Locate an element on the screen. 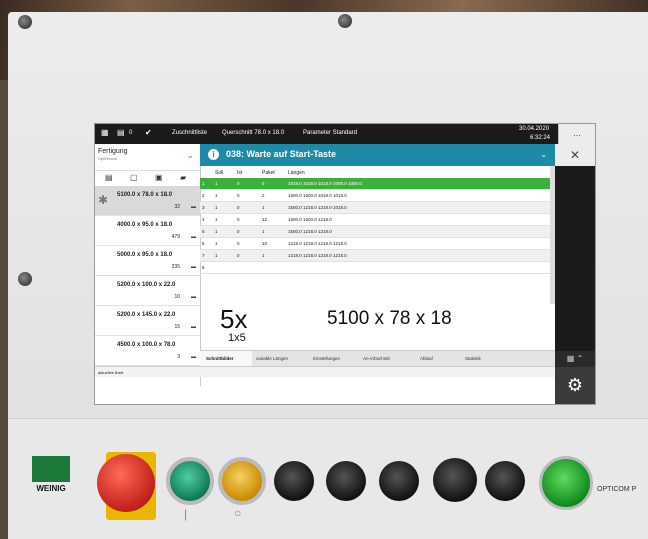  job-dimensions: 5100.0 x 78.0 x 18.0 is located at coordinates (145, 195).